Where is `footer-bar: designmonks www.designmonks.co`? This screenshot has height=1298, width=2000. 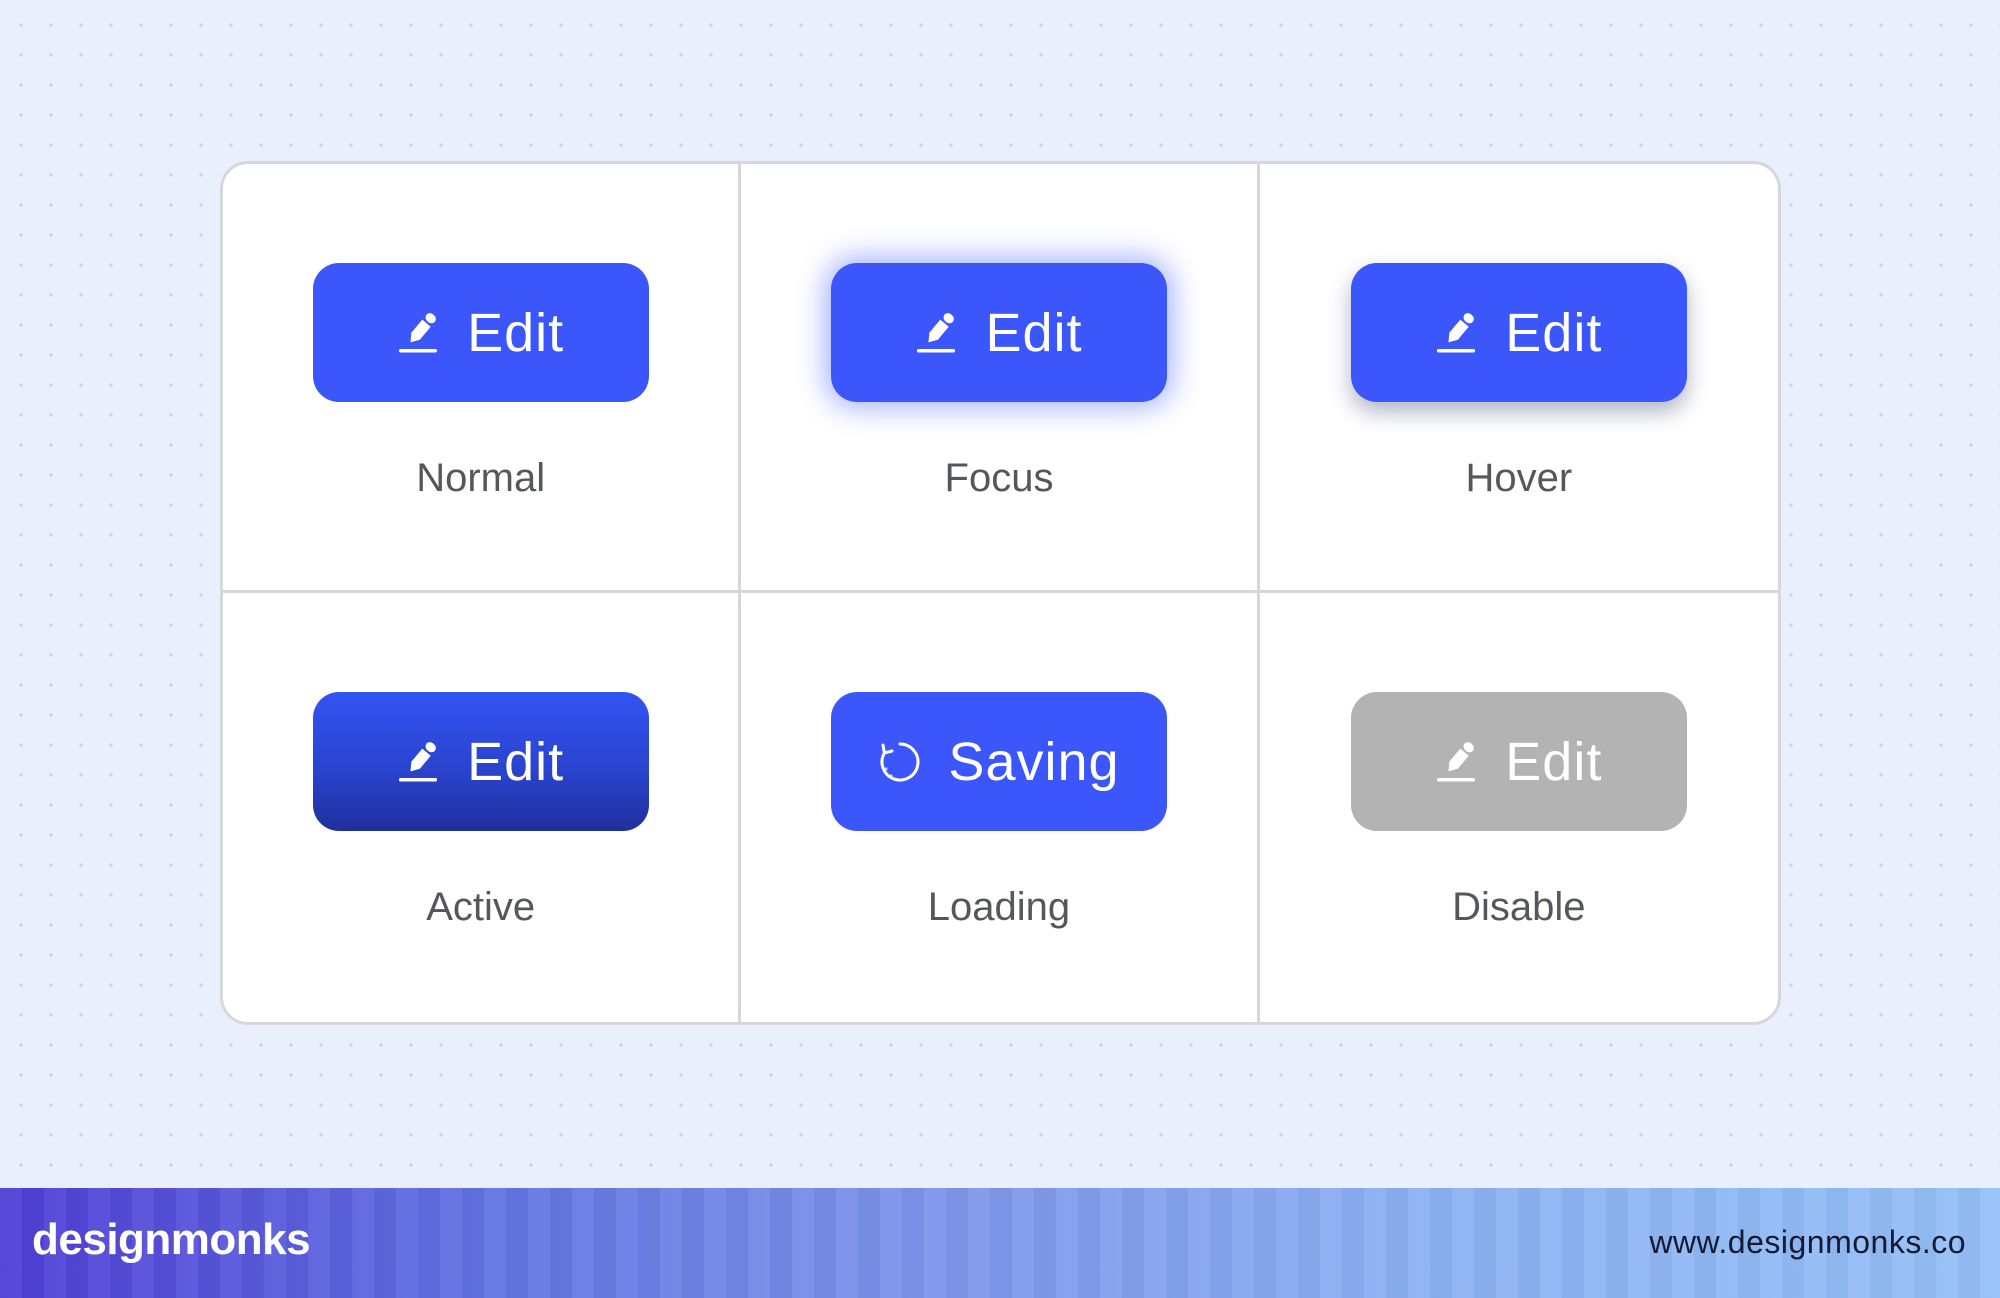
footer-bar: designmonks www.designmonks.co is located at coordinates (1000, 1243).